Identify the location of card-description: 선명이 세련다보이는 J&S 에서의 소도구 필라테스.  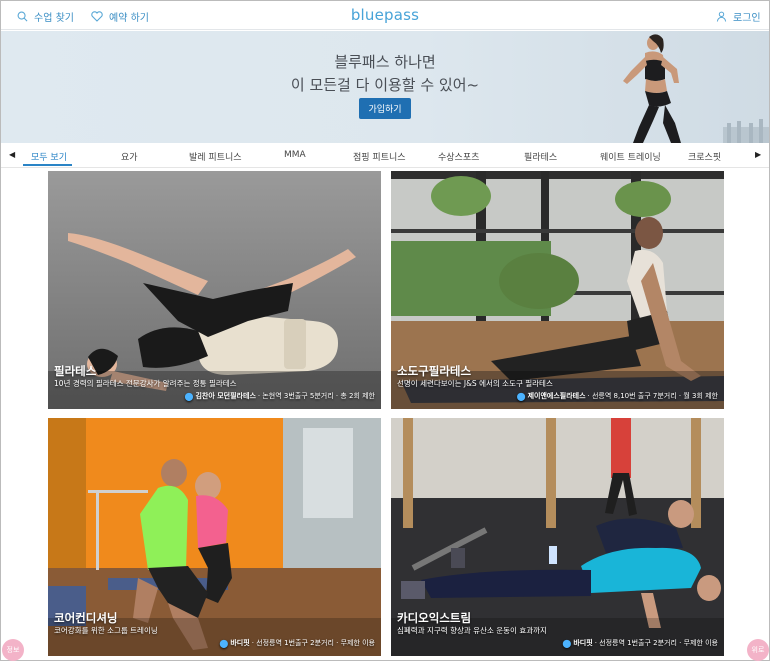
(475, 383).